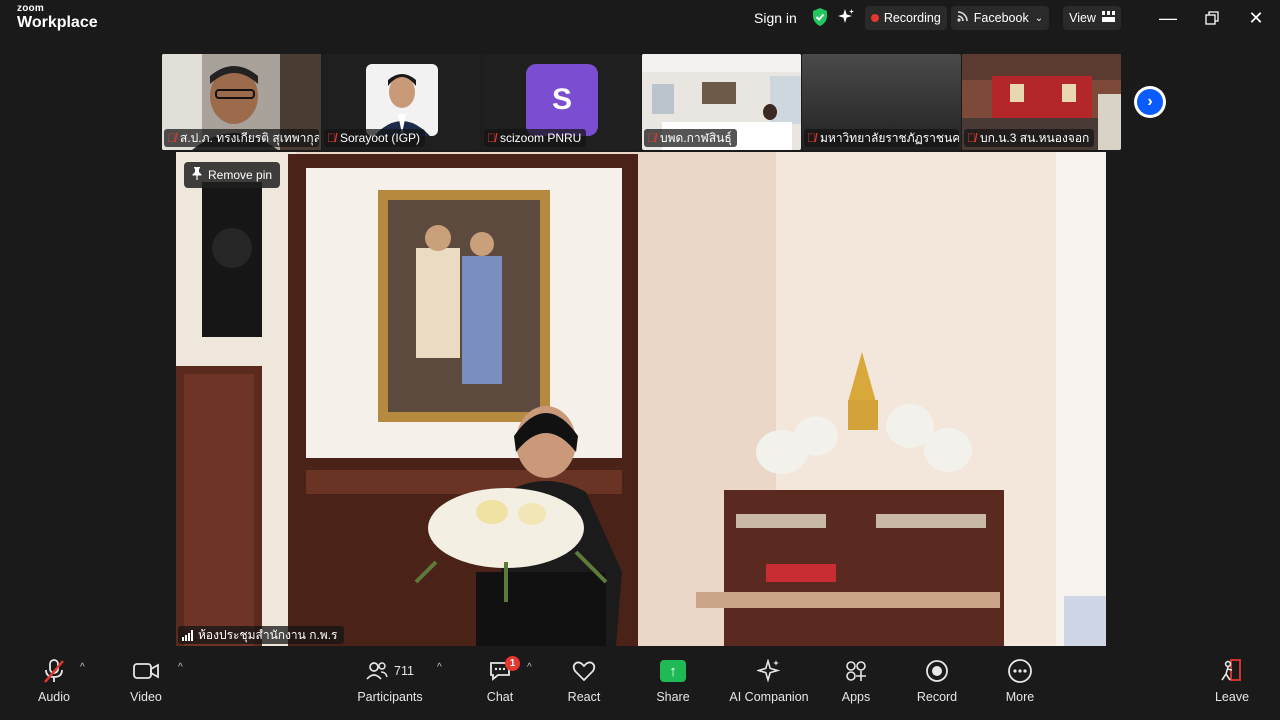 The image size is (1280, 720). What do you see at coordinates (390, 697) in the screenshot?
I see `participants-label: Participants` at bounding box center [390, 697].